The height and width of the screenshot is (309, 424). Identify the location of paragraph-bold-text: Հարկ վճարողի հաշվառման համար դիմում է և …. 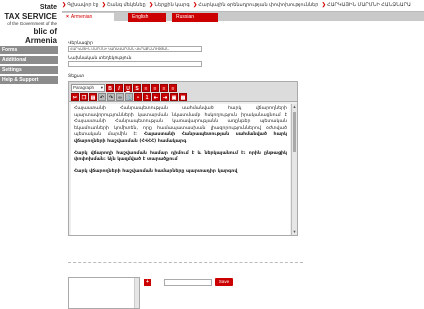
(180, 156).